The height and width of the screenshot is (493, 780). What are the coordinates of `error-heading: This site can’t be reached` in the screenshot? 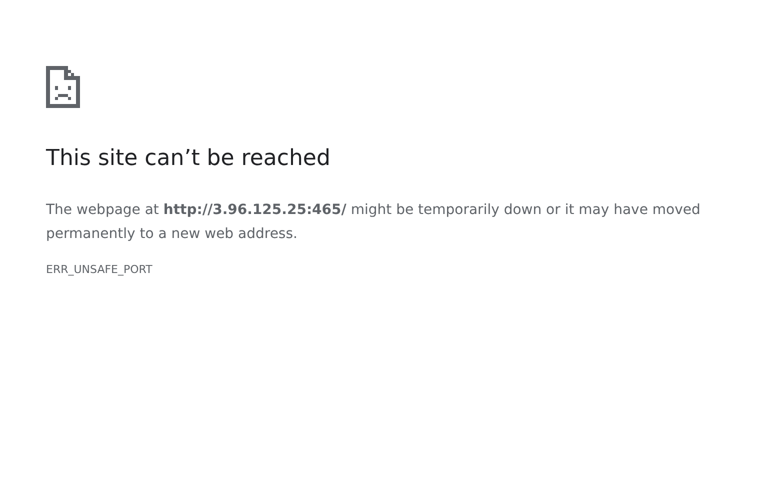 It's located at (189, 159).